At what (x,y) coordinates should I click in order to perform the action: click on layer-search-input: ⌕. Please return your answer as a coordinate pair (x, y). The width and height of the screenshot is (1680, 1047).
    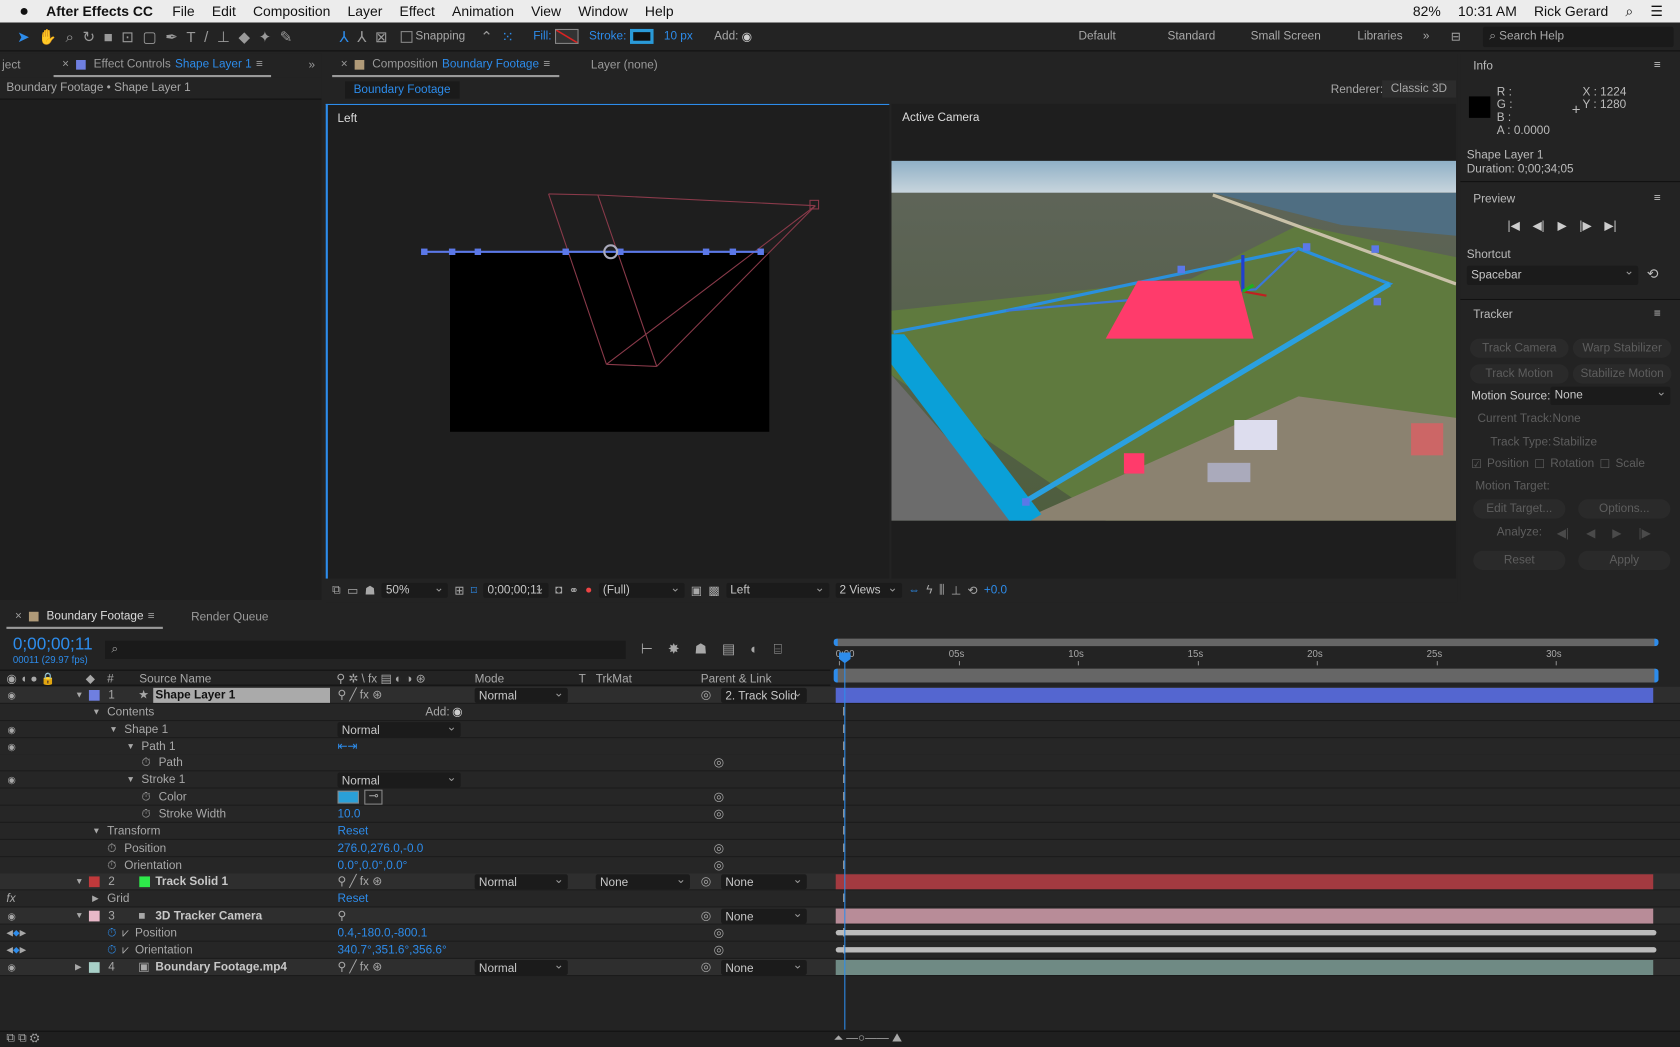
    Looking at the image, I should click on (365, 649).